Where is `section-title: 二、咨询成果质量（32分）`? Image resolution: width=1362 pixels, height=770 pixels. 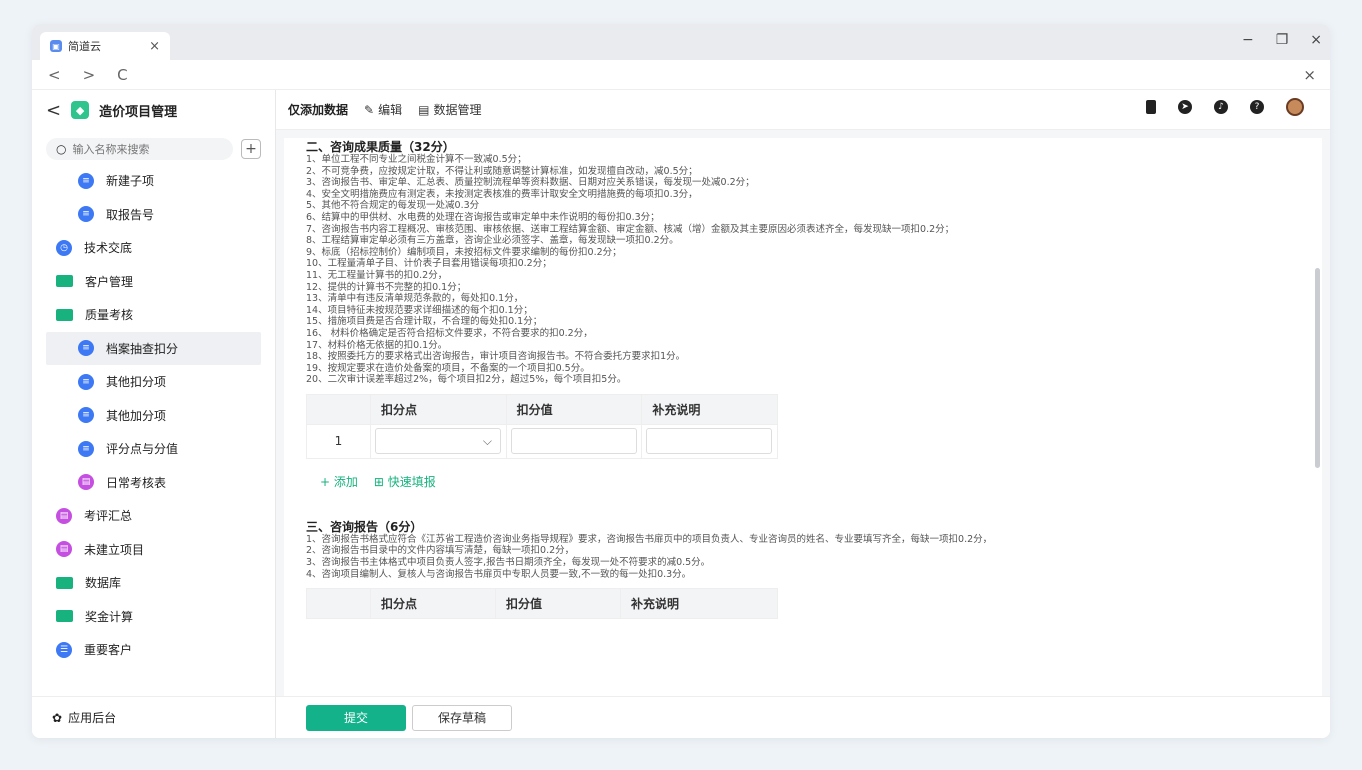
section-title: 二、咨询成果质量（32分） is located at coordinates (380, 147).